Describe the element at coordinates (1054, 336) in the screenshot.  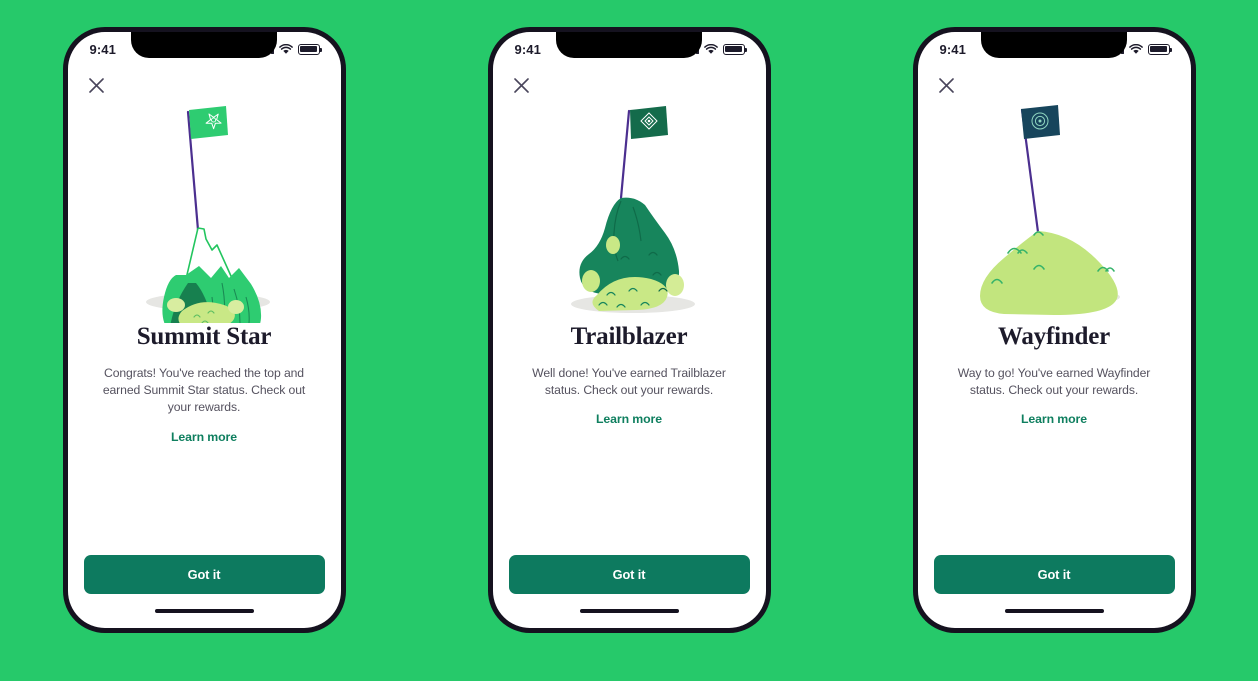
I see `page-title: Wayfinder` at that location.